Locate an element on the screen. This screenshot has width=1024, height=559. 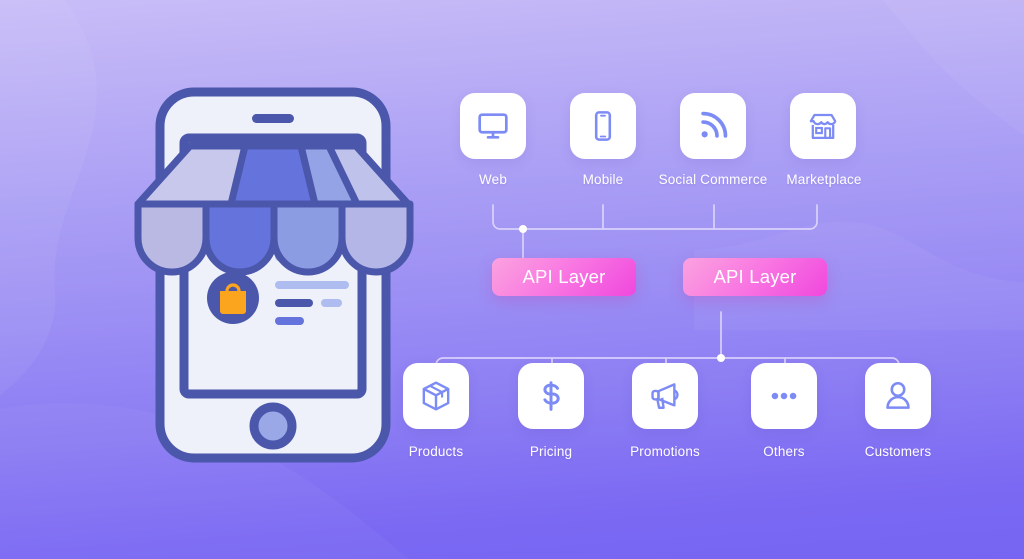
storefront-icon is located at coordinates (823, 126).